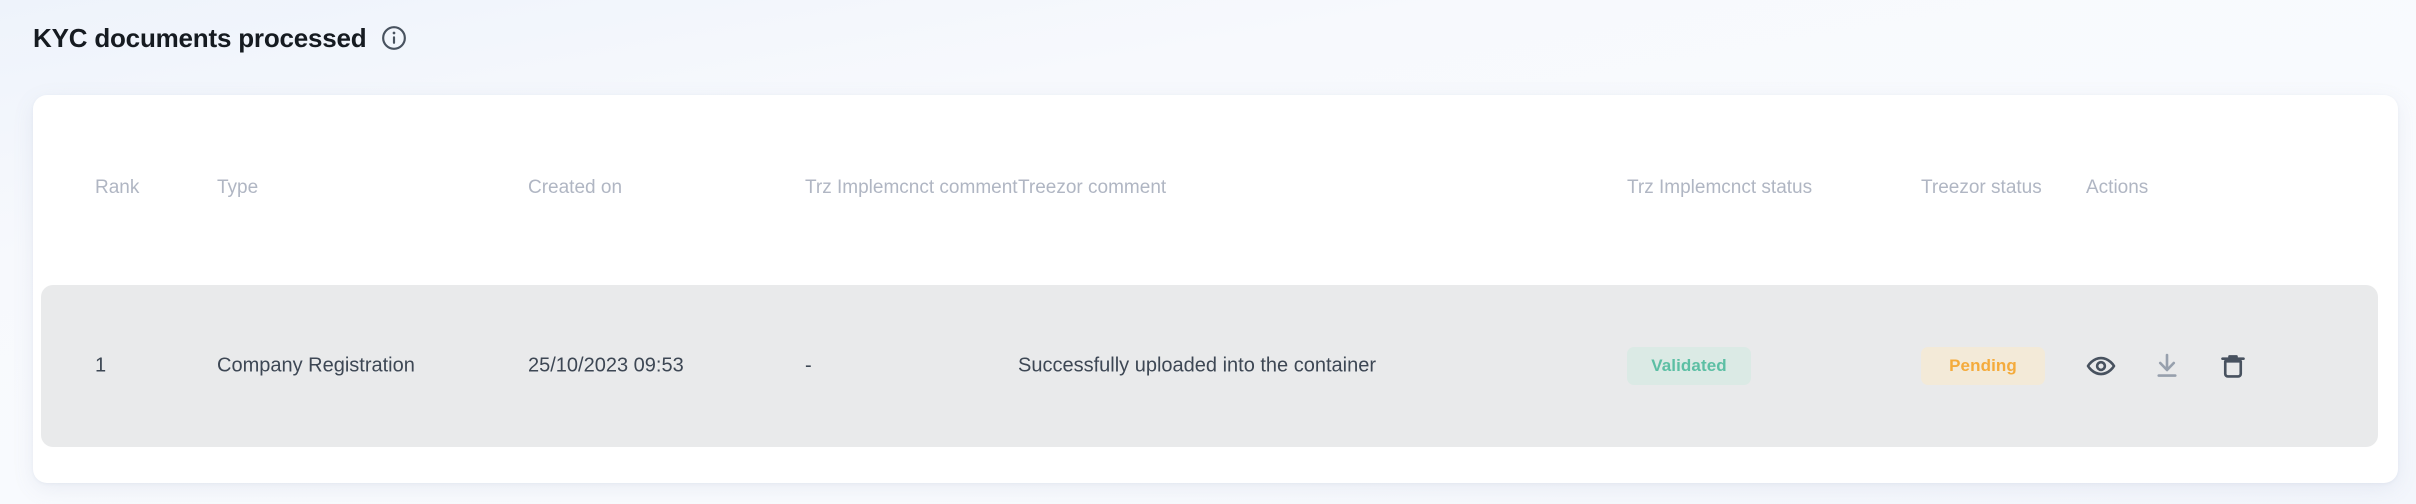 This screenshot has height=504, width=2416. Describe the element at coordinates (575, 187) in the screenshot. I see `column-header-created-on: Created on` at that location.